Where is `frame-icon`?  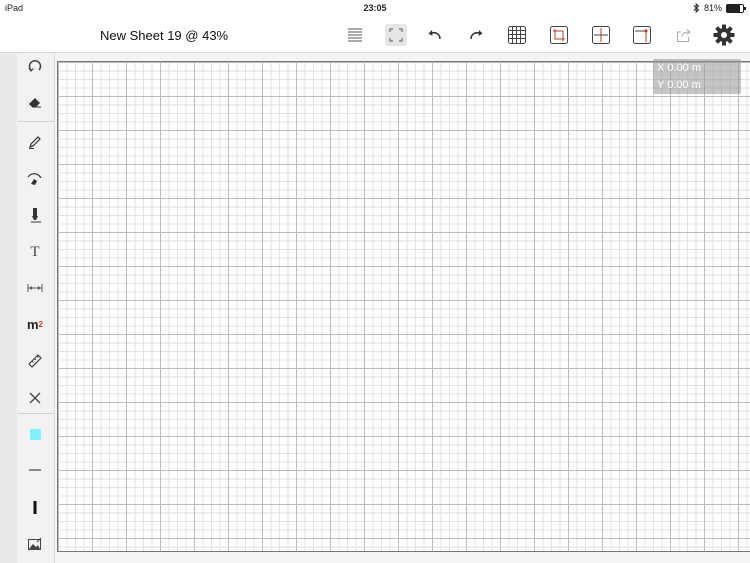
frame-icon is located at coordinates (559, 35).